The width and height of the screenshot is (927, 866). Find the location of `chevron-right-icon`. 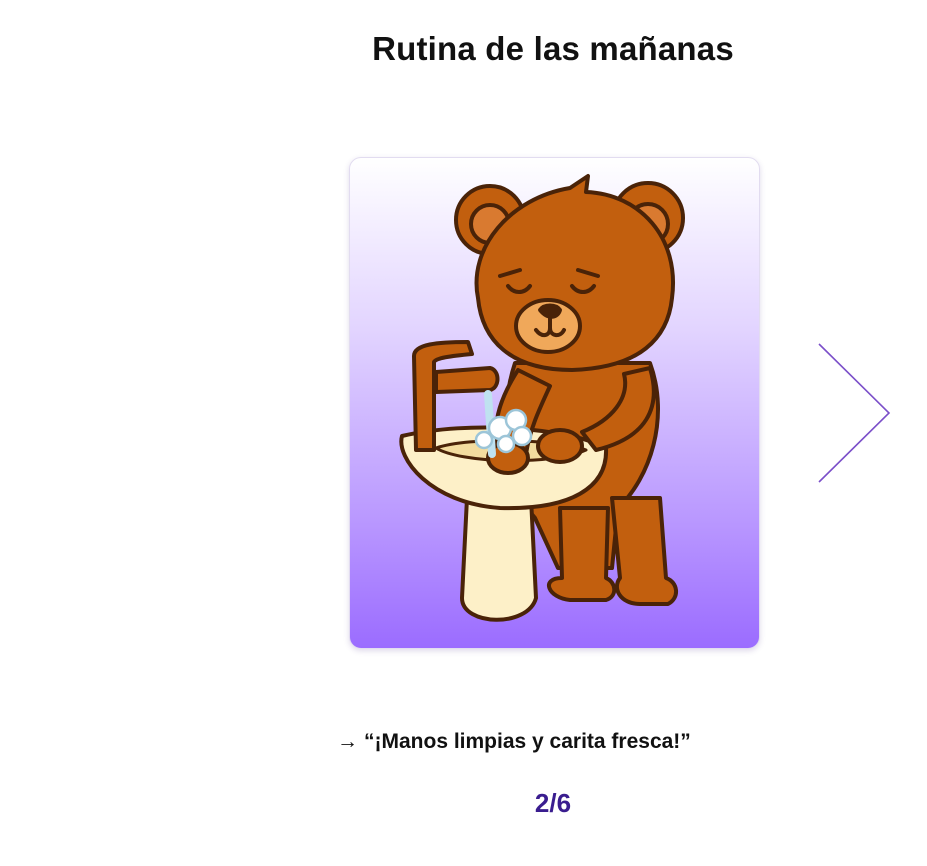

chevron-right-icon is located at coordinates (855, 415).